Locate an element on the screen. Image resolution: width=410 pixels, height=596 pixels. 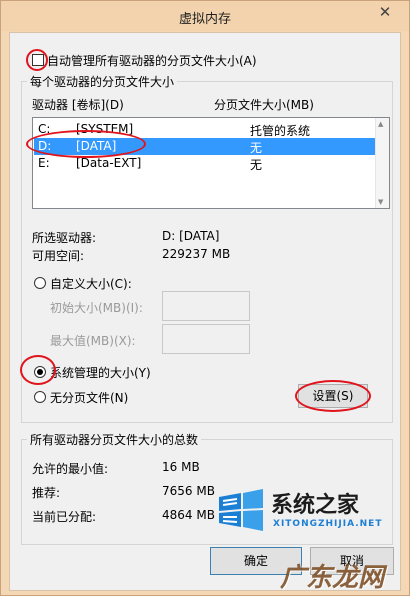
column-size-header: 分页文件大小(MB) is located at coordinates (264, 105).